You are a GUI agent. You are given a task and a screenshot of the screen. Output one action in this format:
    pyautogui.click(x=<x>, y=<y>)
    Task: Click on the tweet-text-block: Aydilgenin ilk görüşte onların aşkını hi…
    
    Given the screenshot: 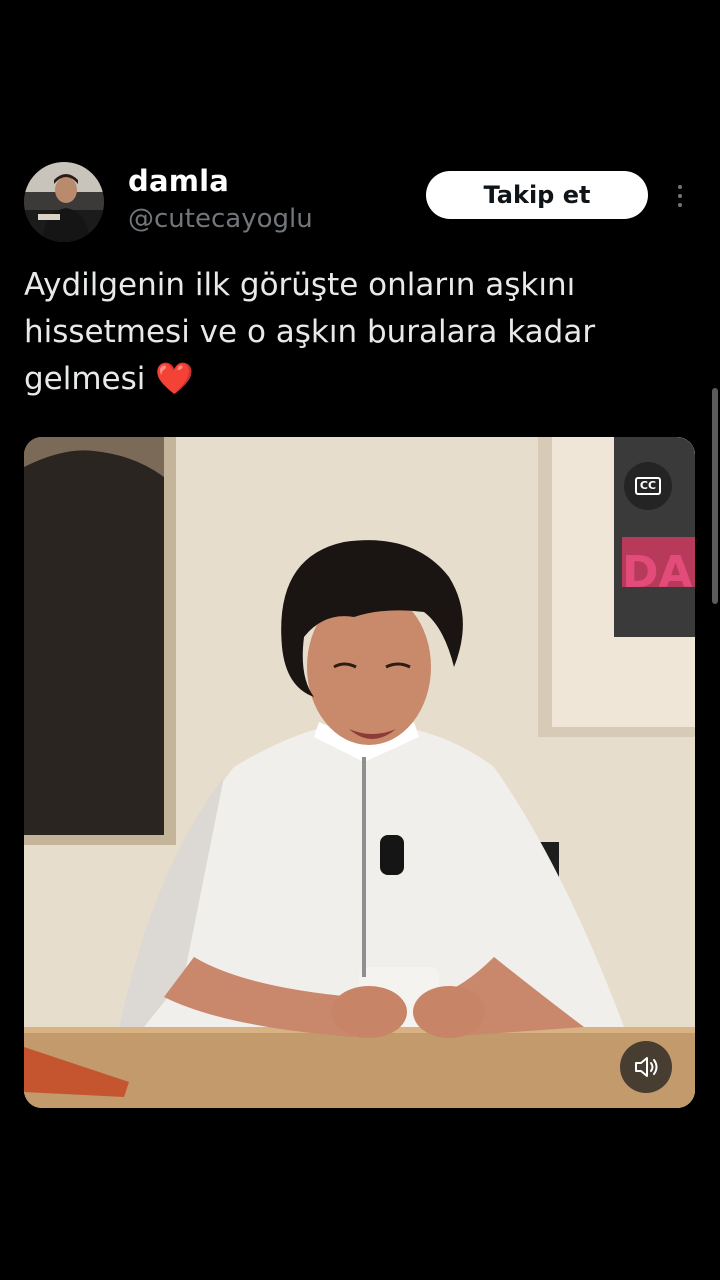 What is the action you would take?
    pyautogui.click(x=349, y=332)
    